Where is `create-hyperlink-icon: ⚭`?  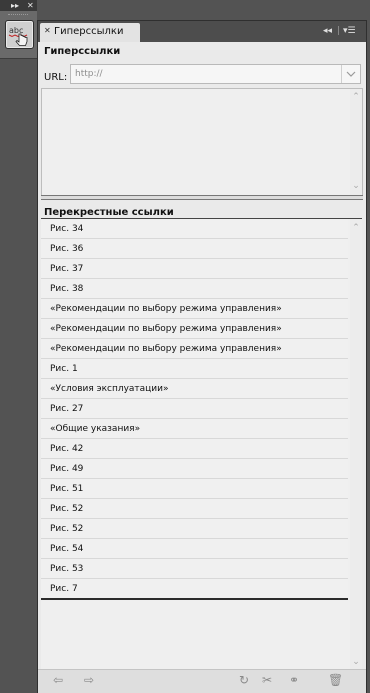 create-hyperlink-icon: ⚭ is located at coordinates (294, 680).